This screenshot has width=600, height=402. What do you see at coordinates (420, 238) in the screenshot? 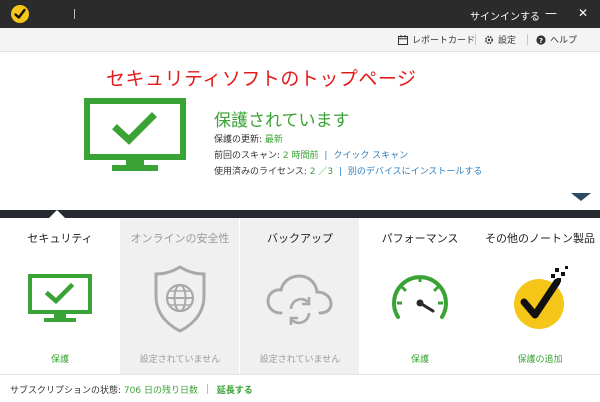
I see `tile-title: パフォーマンス` at bounding box center [420, 238].